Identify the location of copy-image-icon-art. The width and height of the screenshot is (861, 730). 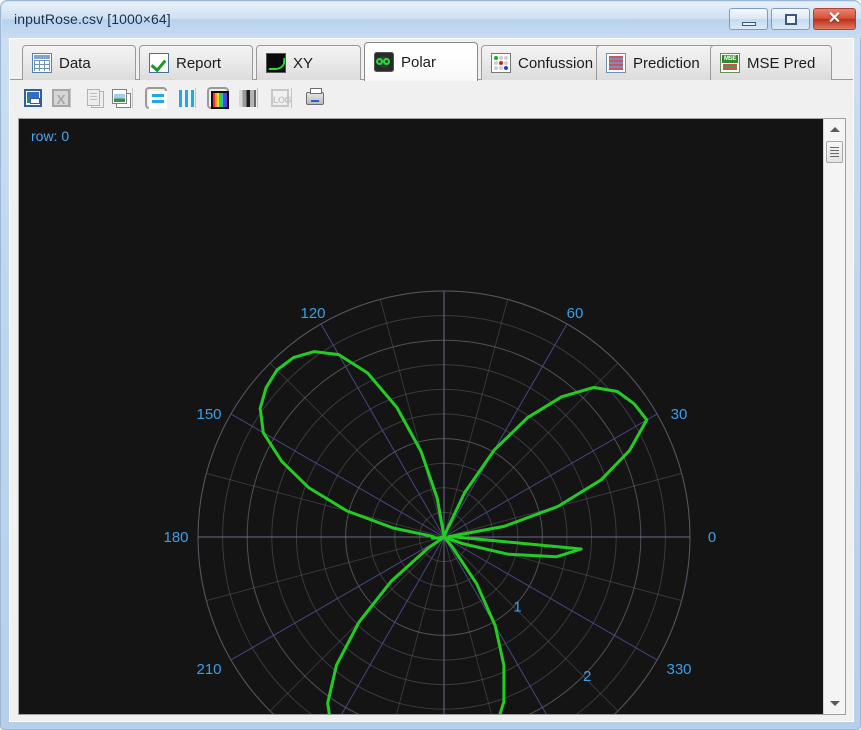
(119, 96).